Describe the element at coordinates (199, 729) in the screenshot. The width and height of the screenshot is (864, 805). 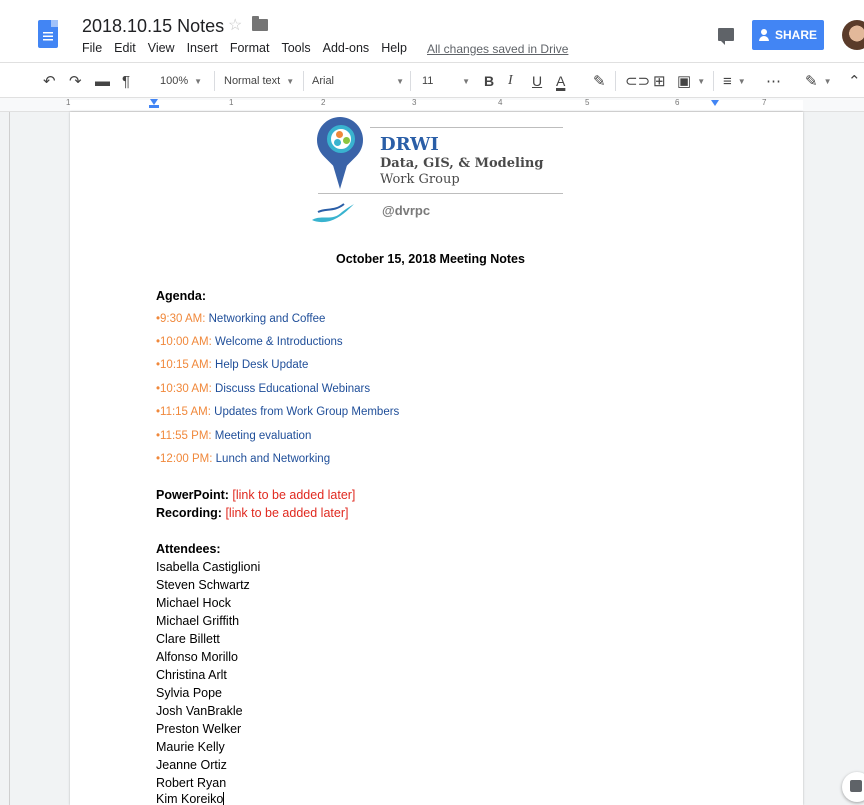
I see `attendee: Preston Welker` at that location.